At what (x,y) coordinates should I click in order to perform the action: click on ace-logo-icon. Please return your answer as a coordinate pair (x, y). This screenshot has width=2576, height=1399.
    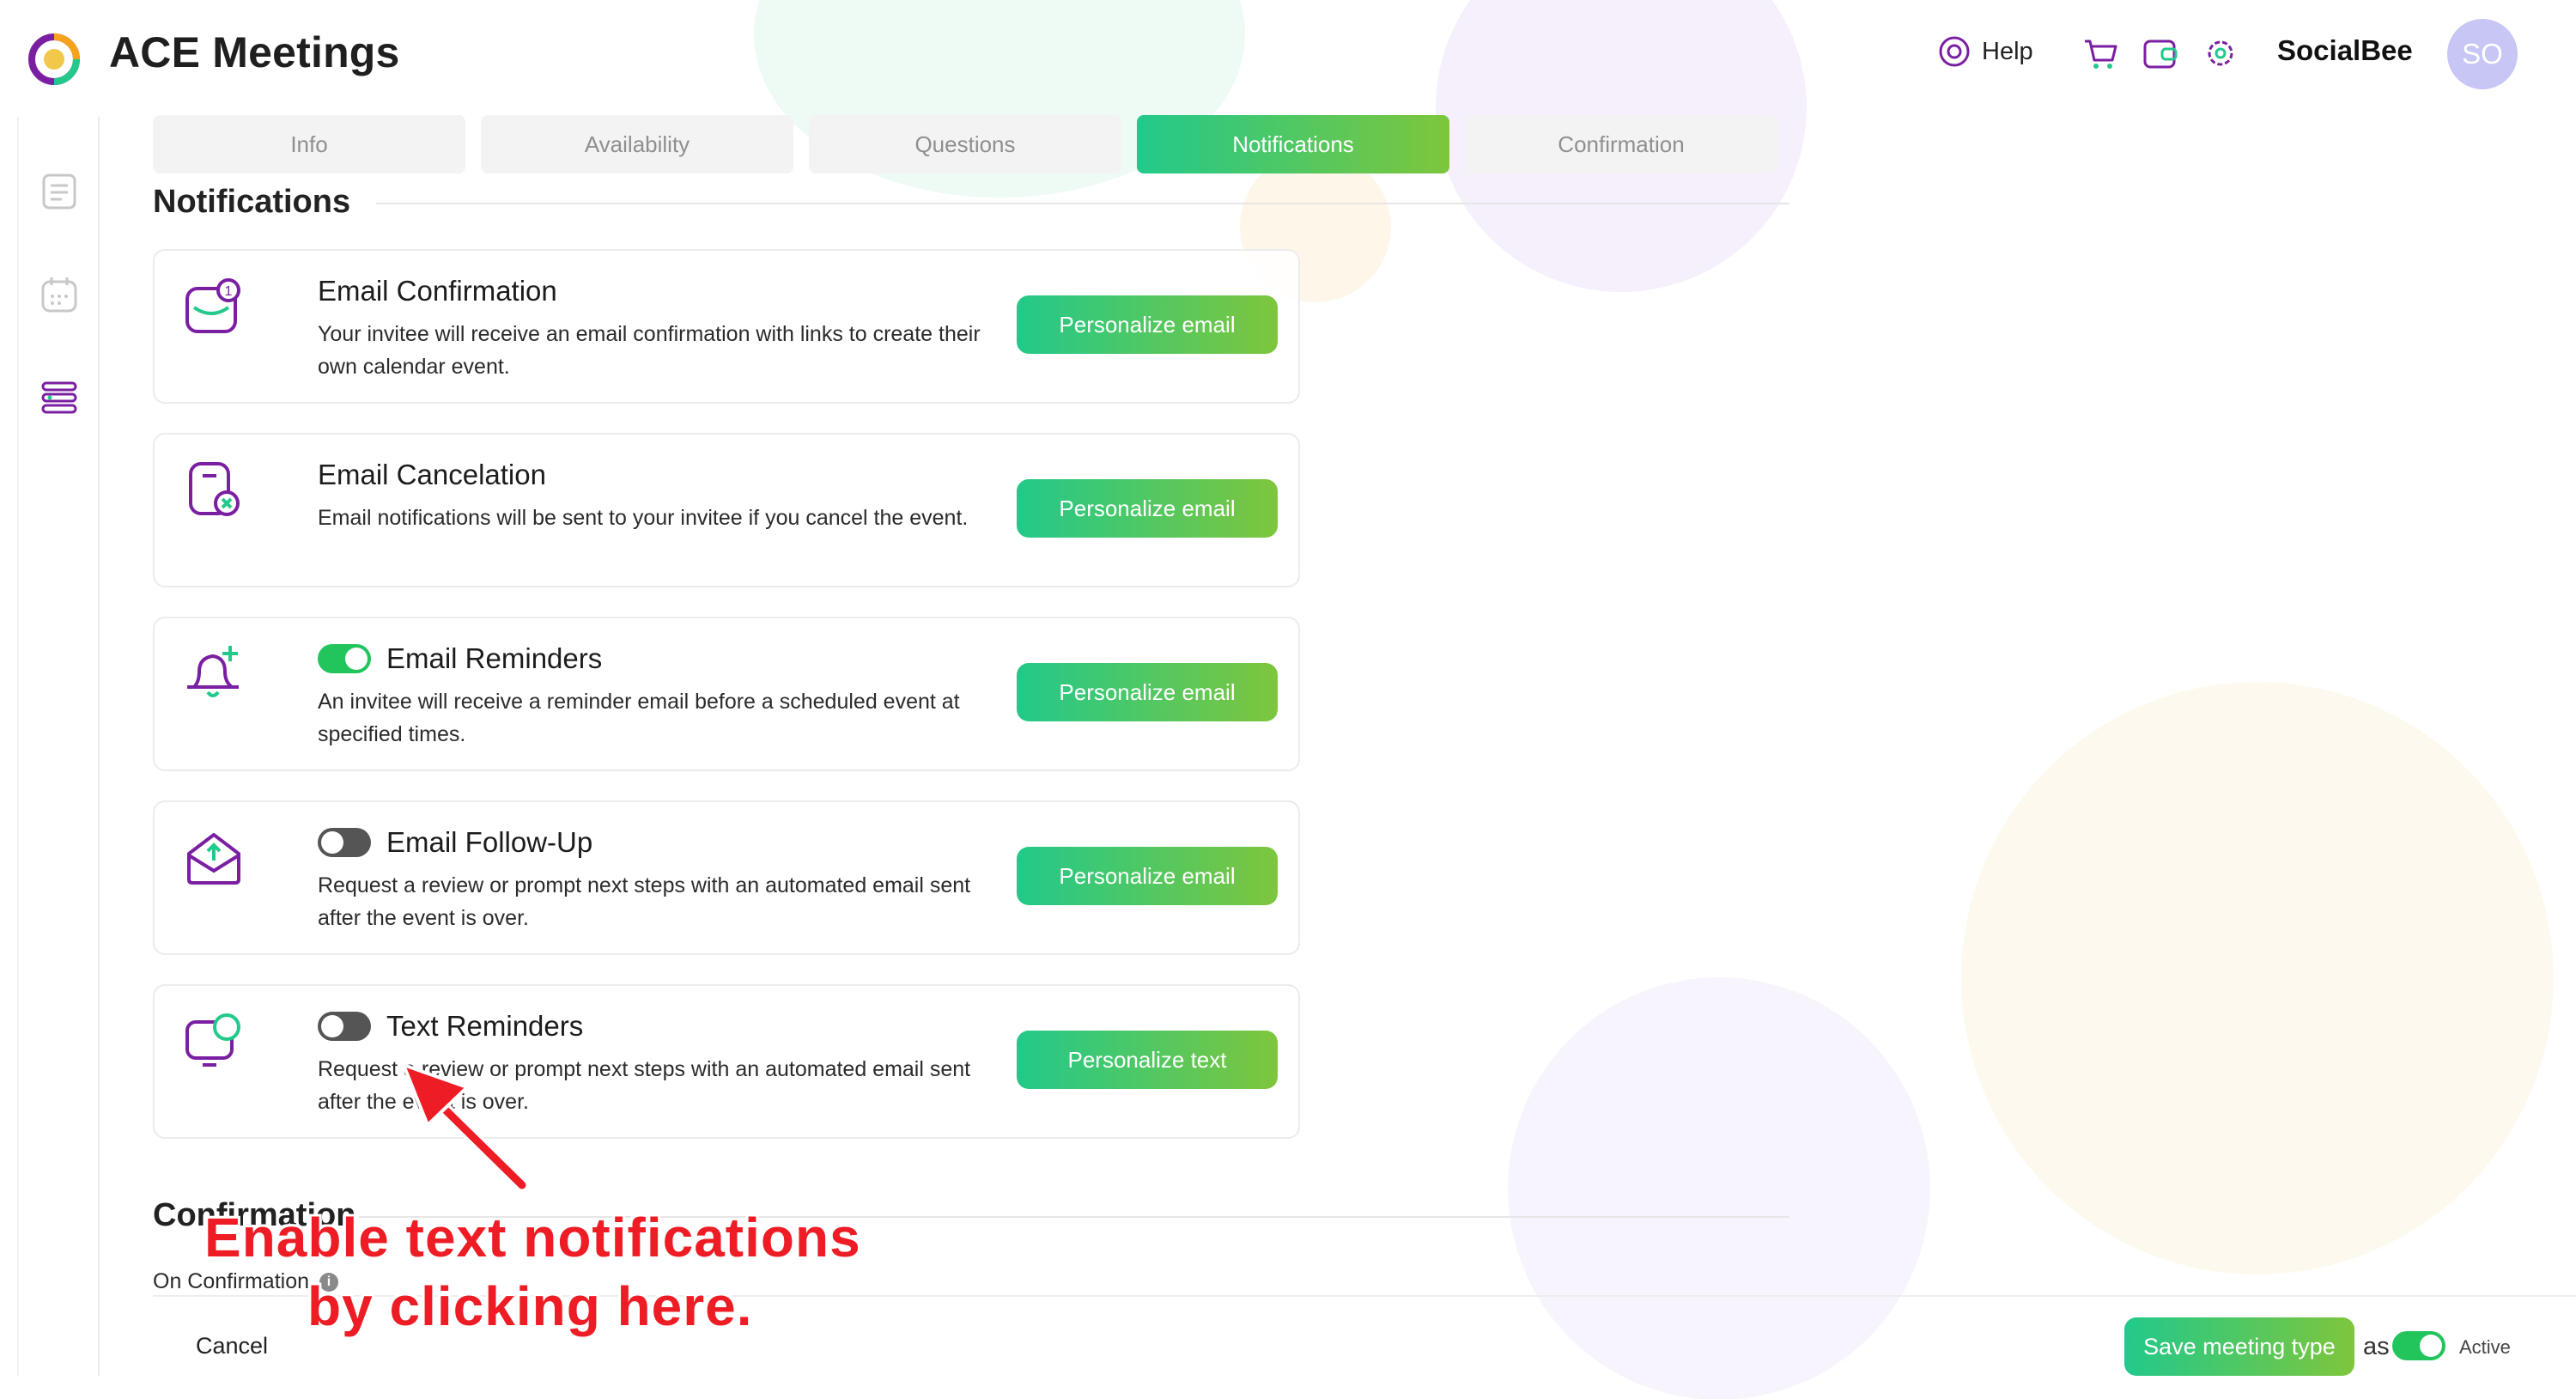
    Looking at the image, I should click on (54, 59).